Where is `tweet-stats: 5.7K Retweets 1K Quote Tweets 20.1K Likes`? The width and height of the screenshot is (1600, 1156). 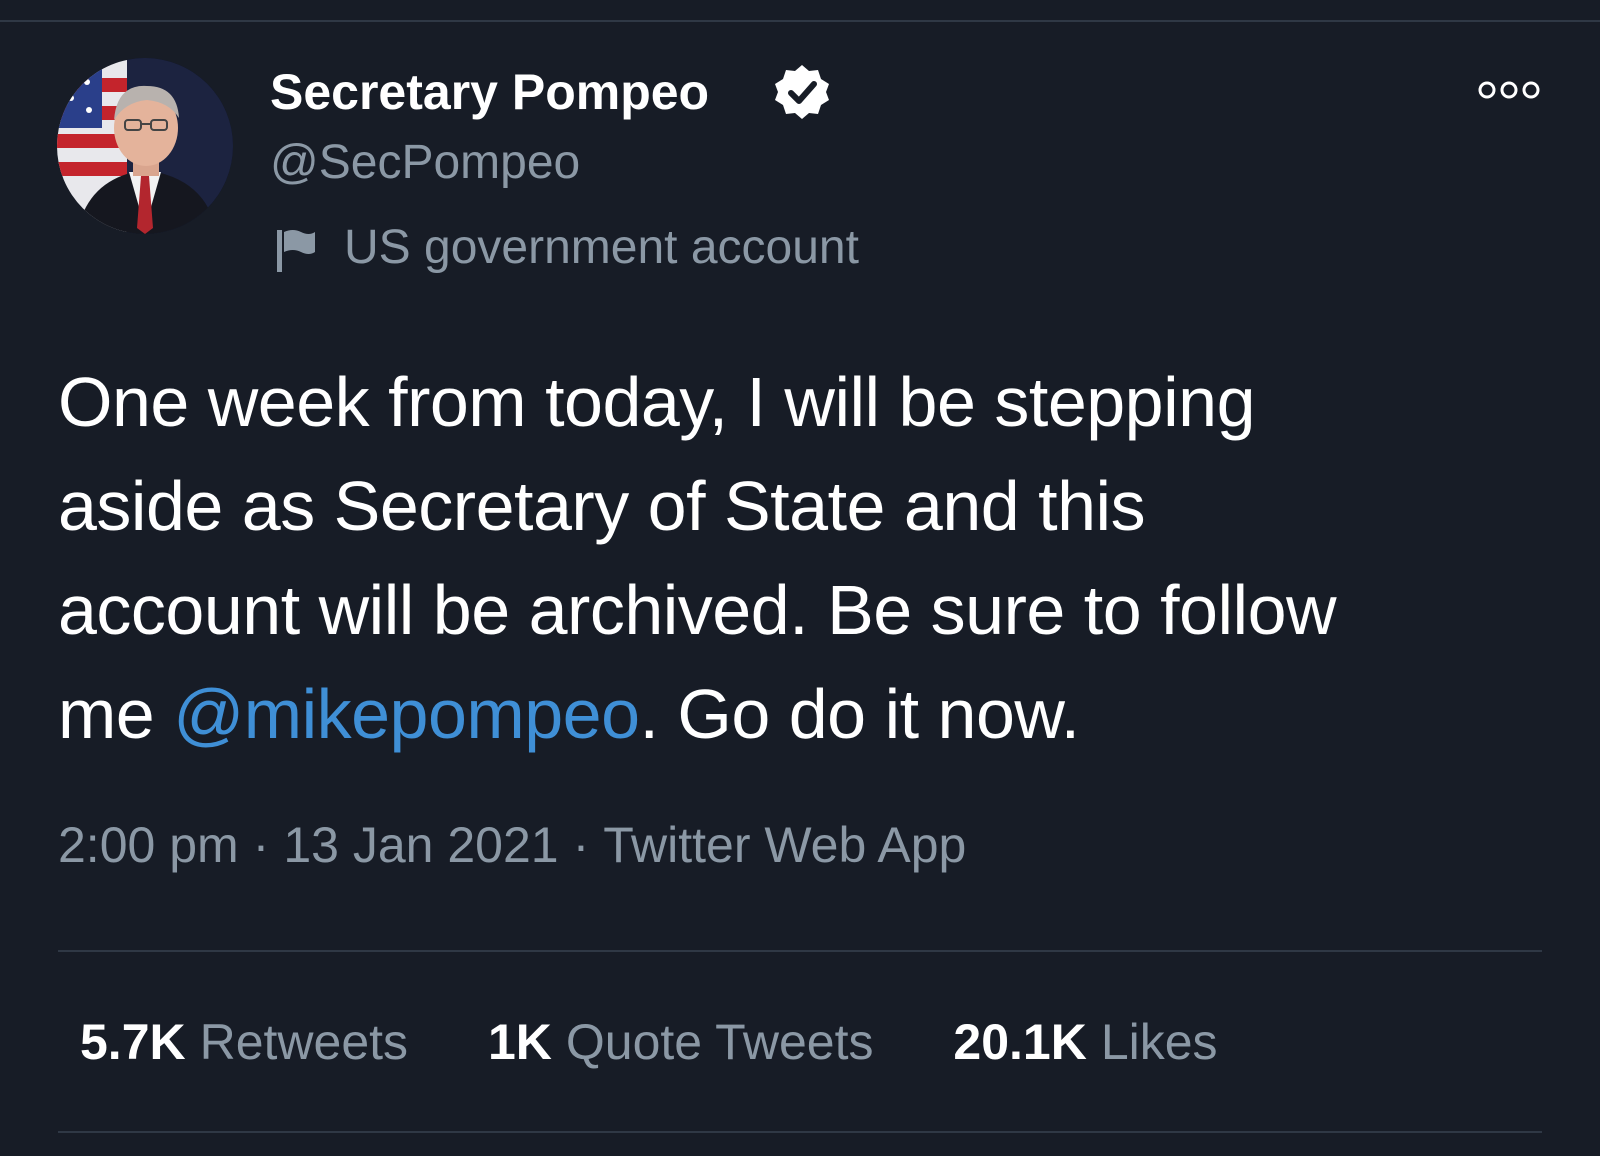
tweet-stats: 5.7K Retweets 1K Quote Tweets 20.1K Likes is located at coordinates (682, 1042).